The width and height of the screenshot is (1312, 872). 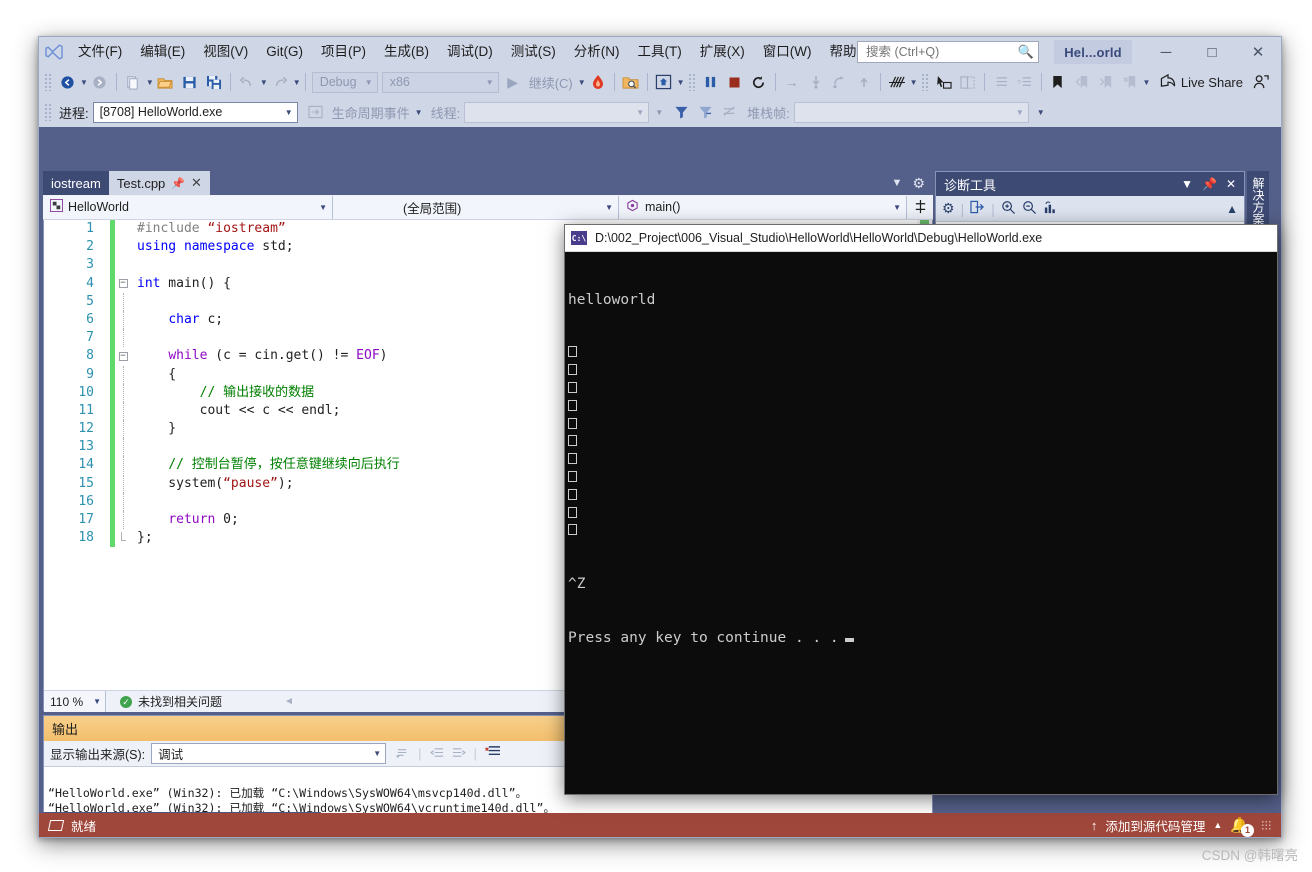 What do you see at coordinates (660, 52) in the screenshot?
I see `menu-item-tools: 工具(T)` at bounding box center [660, 52].